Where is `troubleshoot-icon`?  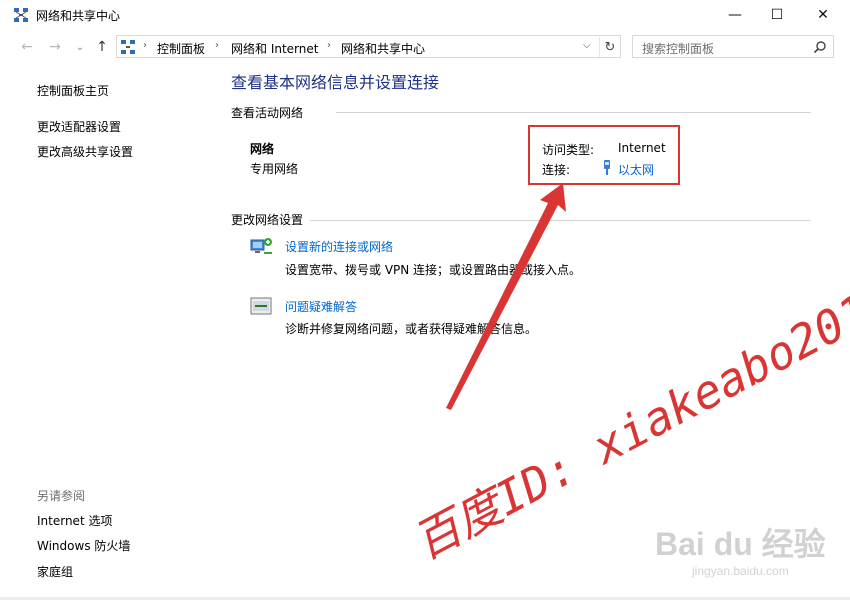
troubleshoot-icon is located at coordinates (261, 306).